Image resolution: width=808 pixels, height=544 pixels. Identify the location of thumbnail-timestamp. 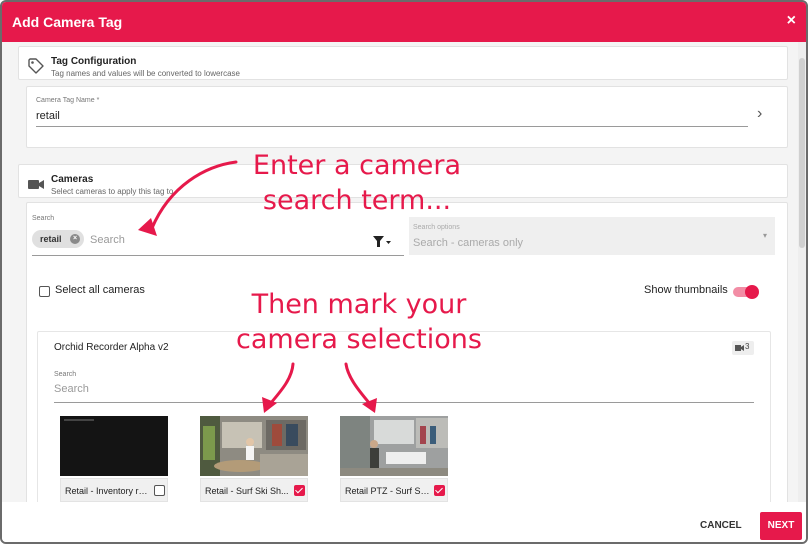
(79, 420).